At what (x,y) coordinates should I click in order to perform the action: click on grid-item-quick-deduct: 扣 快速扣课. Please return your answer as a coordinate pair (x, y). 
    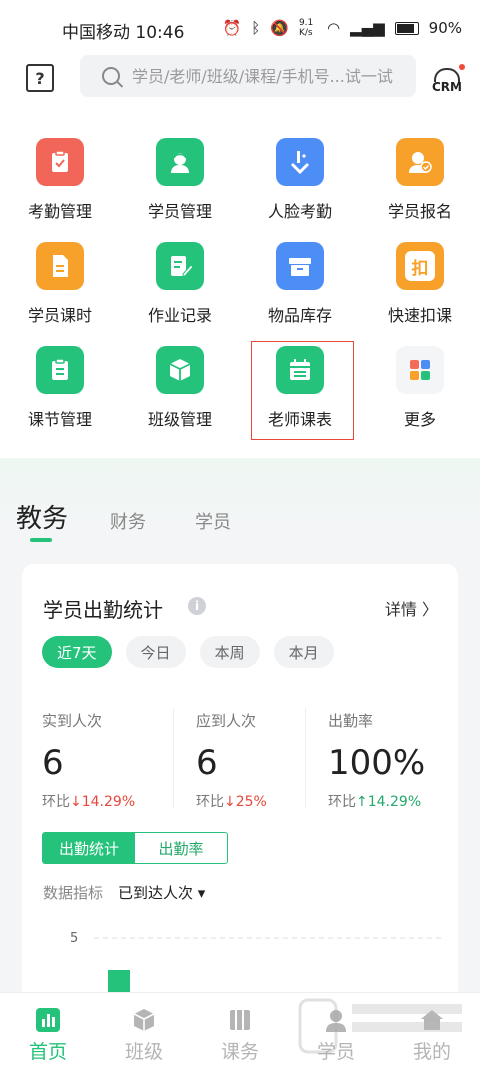
    Looking at the image, I should click on (420, 274).